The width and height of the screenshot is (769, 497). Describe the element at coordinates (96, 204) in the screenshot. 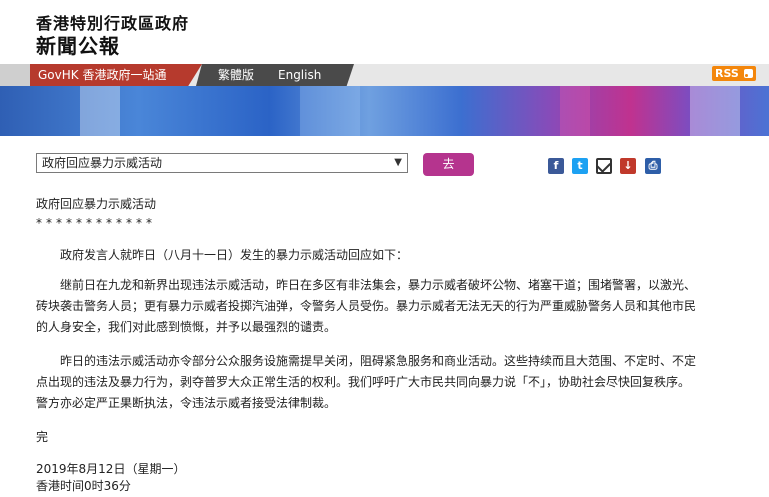

I see `article-title: 政府回应暴力示威活动` at that location.